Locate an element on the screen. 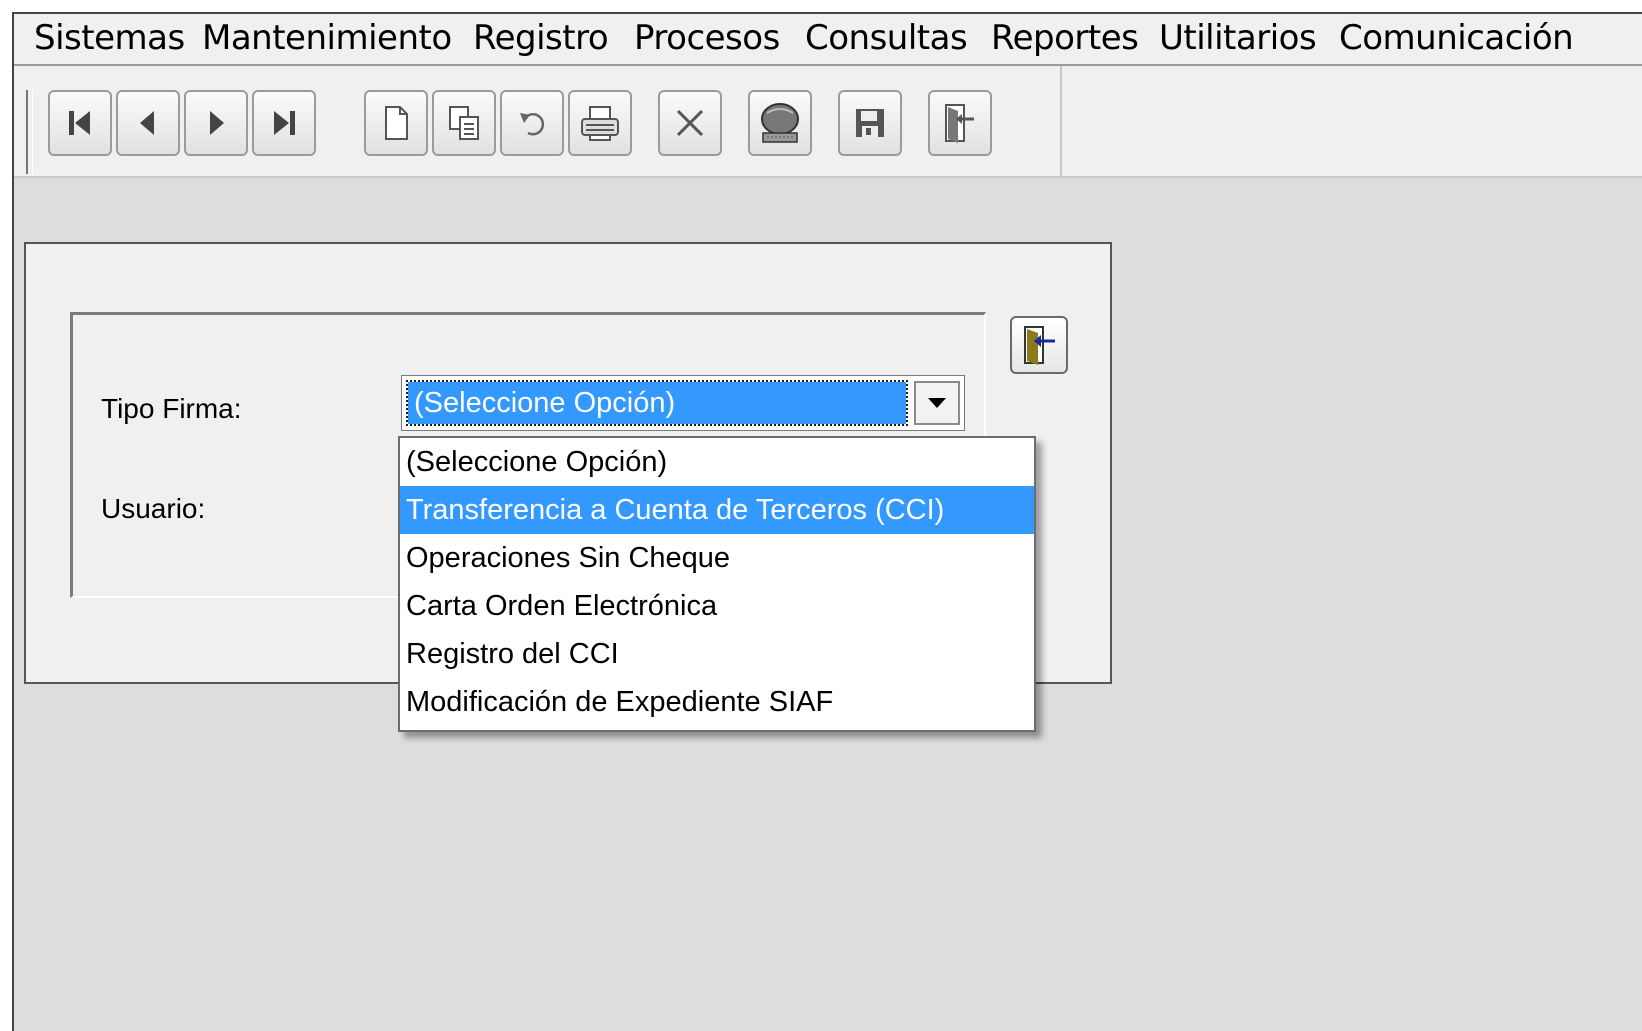  monitor-search-icon is located at coordinates (780, 123).